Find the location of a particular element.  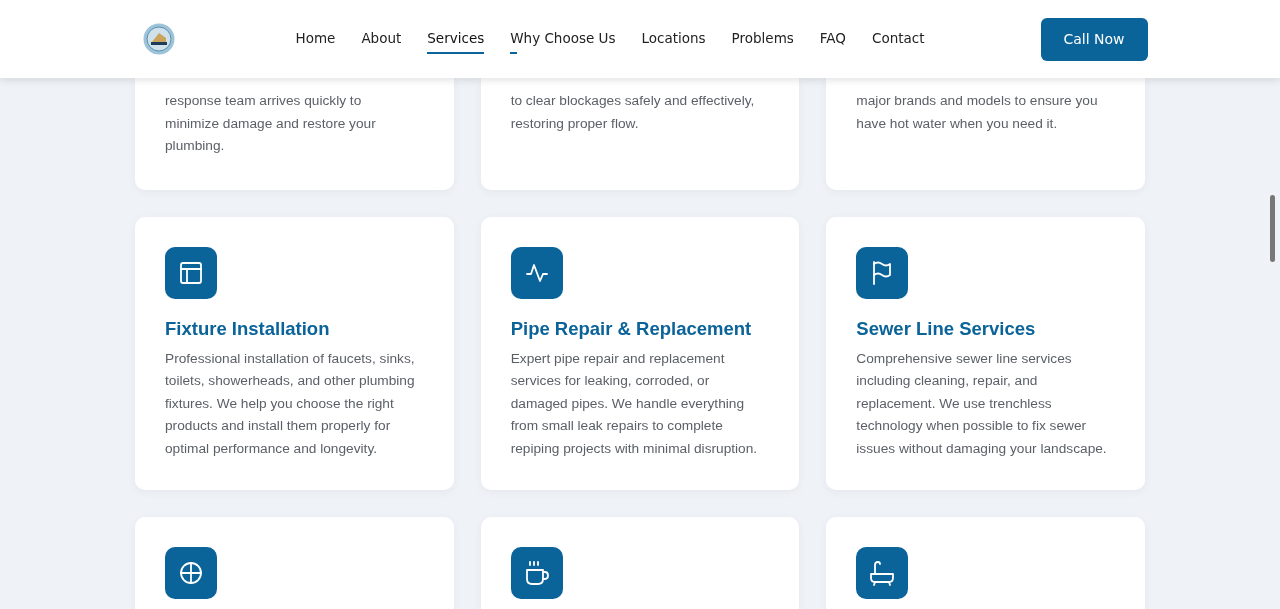

call-now-button: Call Now is located at coordinates (1094, 39).